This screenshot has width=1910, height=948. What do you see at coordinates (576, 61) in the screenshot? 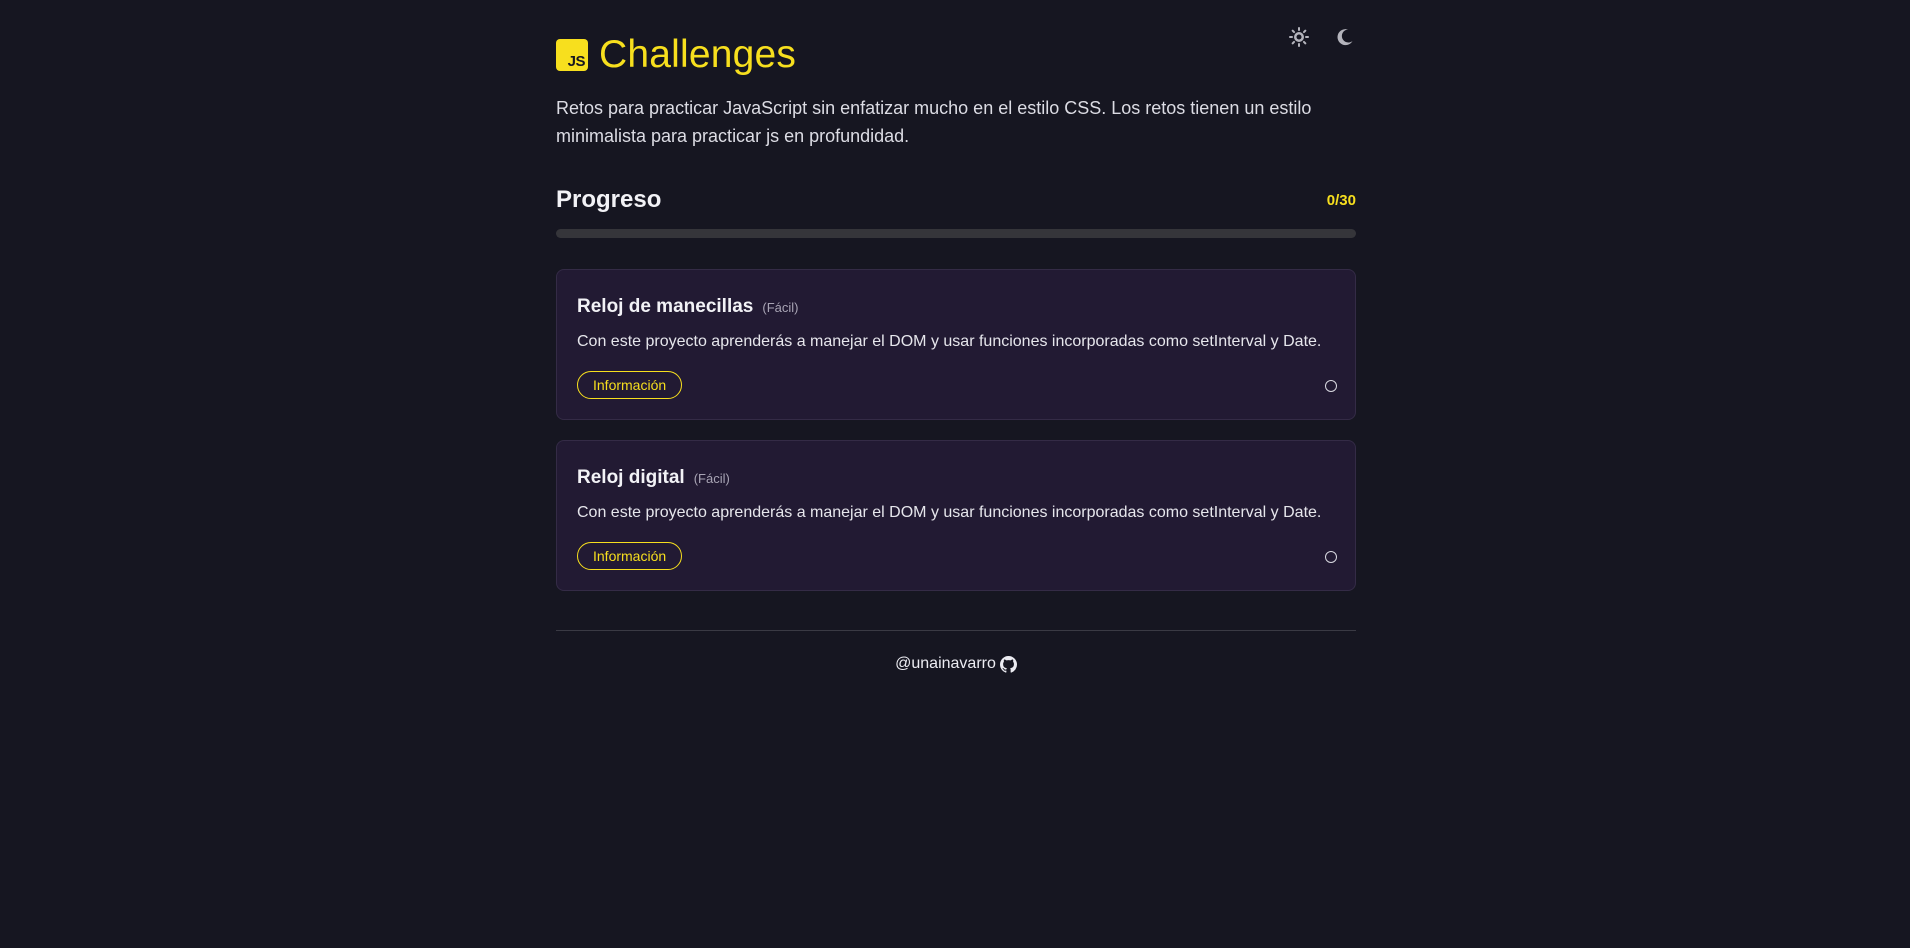
I see `js-logo-text: JS` at bounding box center [576, 61].